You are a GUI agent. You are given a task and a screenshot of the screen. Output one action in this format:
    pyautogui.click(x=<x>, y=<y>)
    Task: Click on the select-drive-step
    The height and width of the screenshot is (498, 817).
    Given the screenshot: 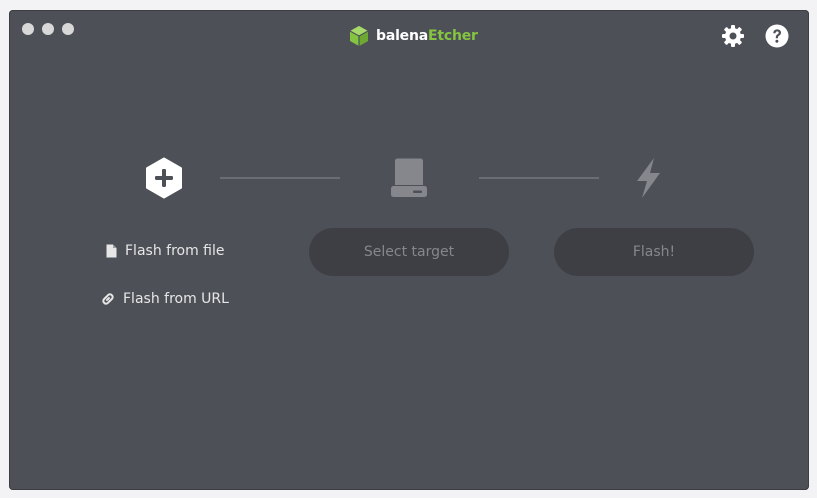 What is the action you would take?
    pyautogui.click(x=409, y=180)
    